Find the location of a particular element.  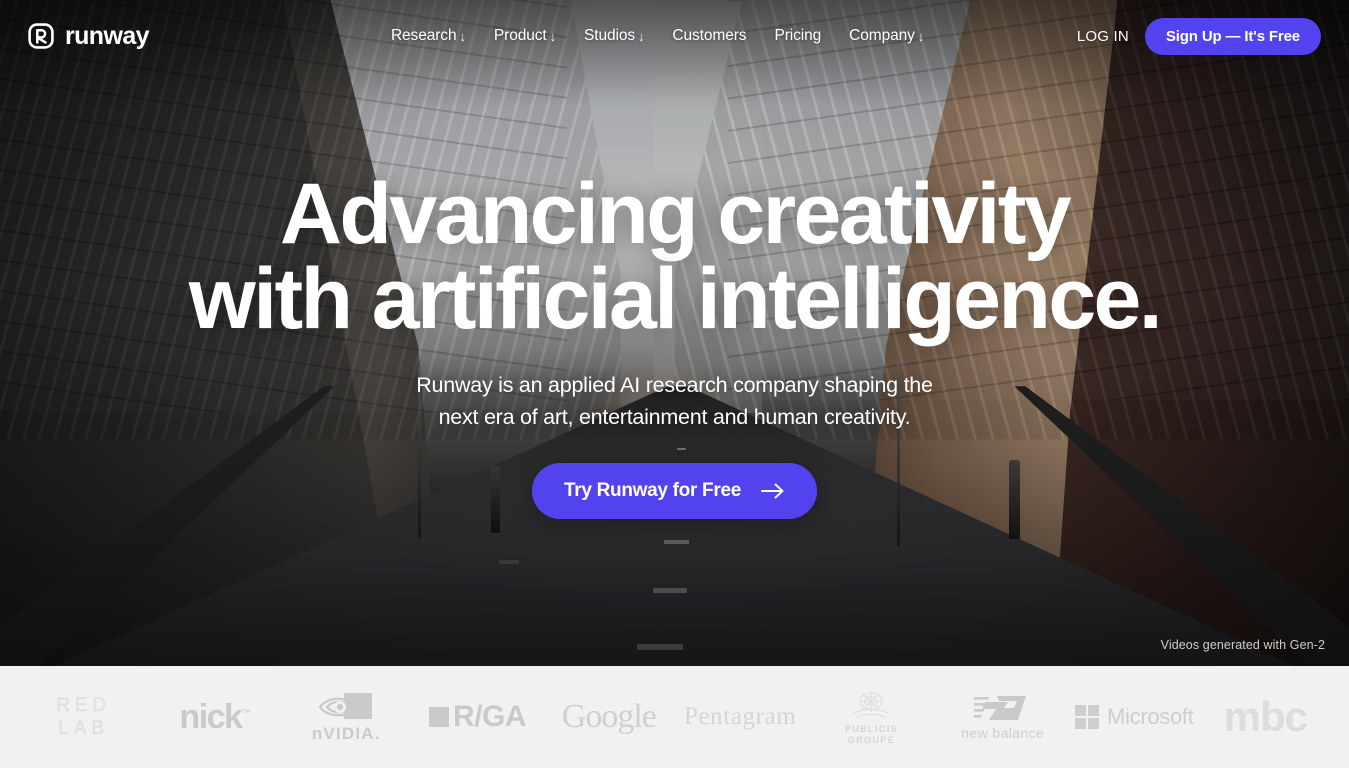

logo-new-balance: new balance is located at coordinates (1002, 717).